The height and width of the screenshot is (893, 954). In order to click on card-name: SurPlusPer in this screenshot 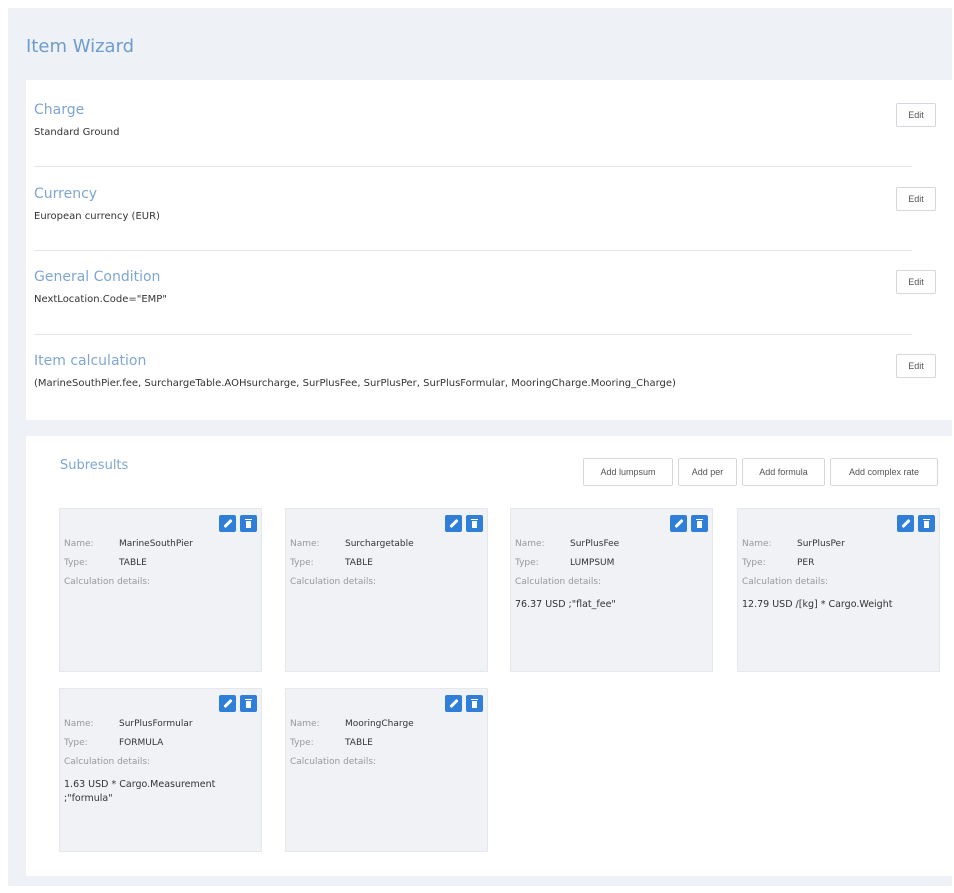, I will do `click(821, 544)`.